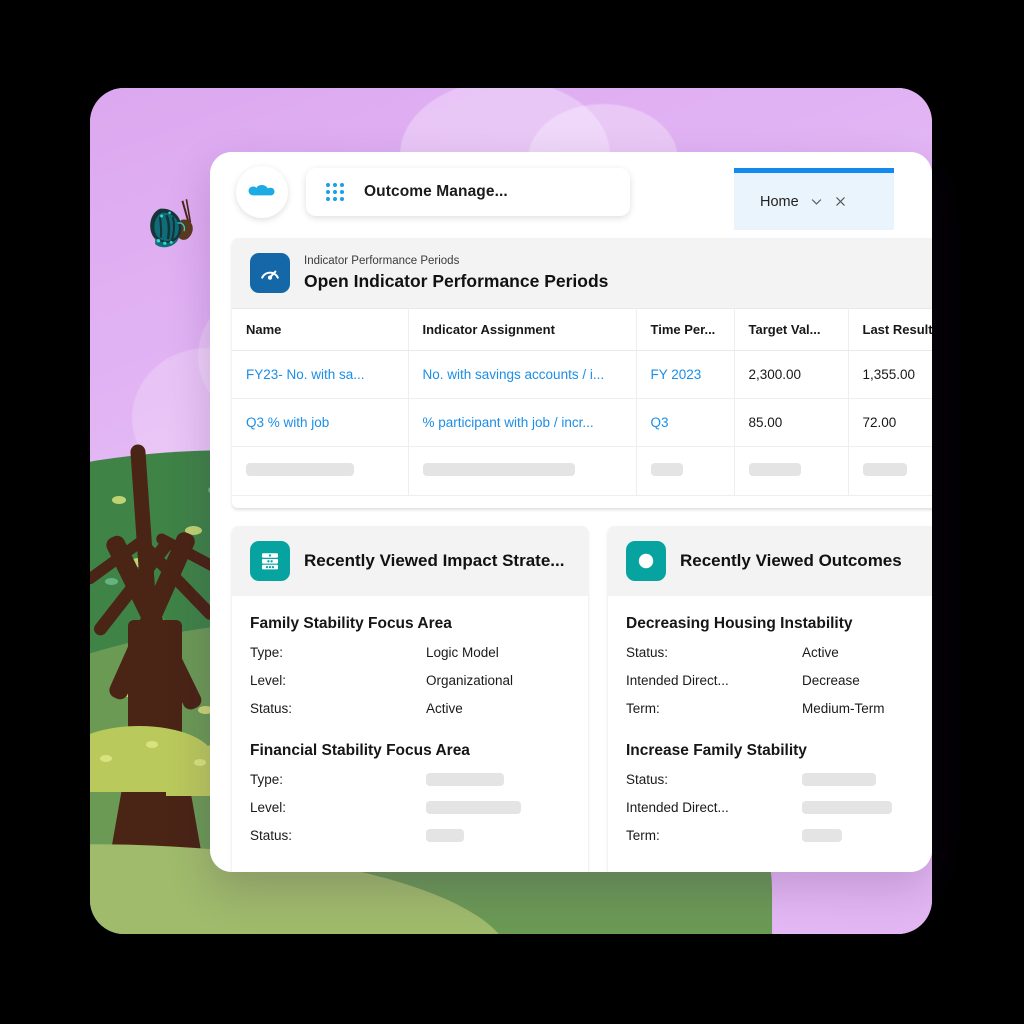 The image size is (1024, 1024). What do you see at coordinates (320, 422) in the screenshot?
I see `cell-name: Q3 % with job` at bounding box center [320, 422].